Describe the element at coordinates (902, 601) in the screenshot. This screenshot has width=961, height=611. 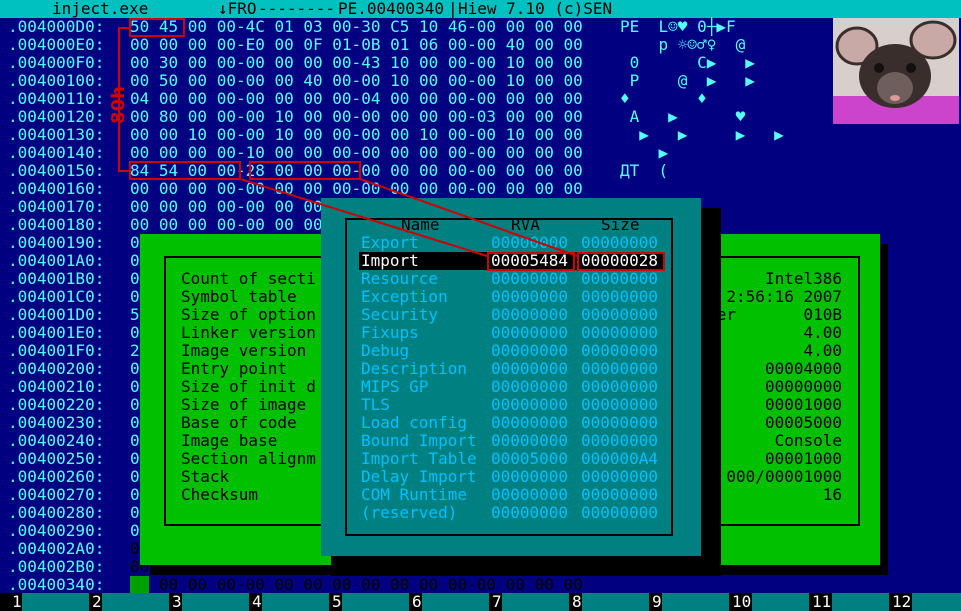
I see `function-key-number: 12` at that location.